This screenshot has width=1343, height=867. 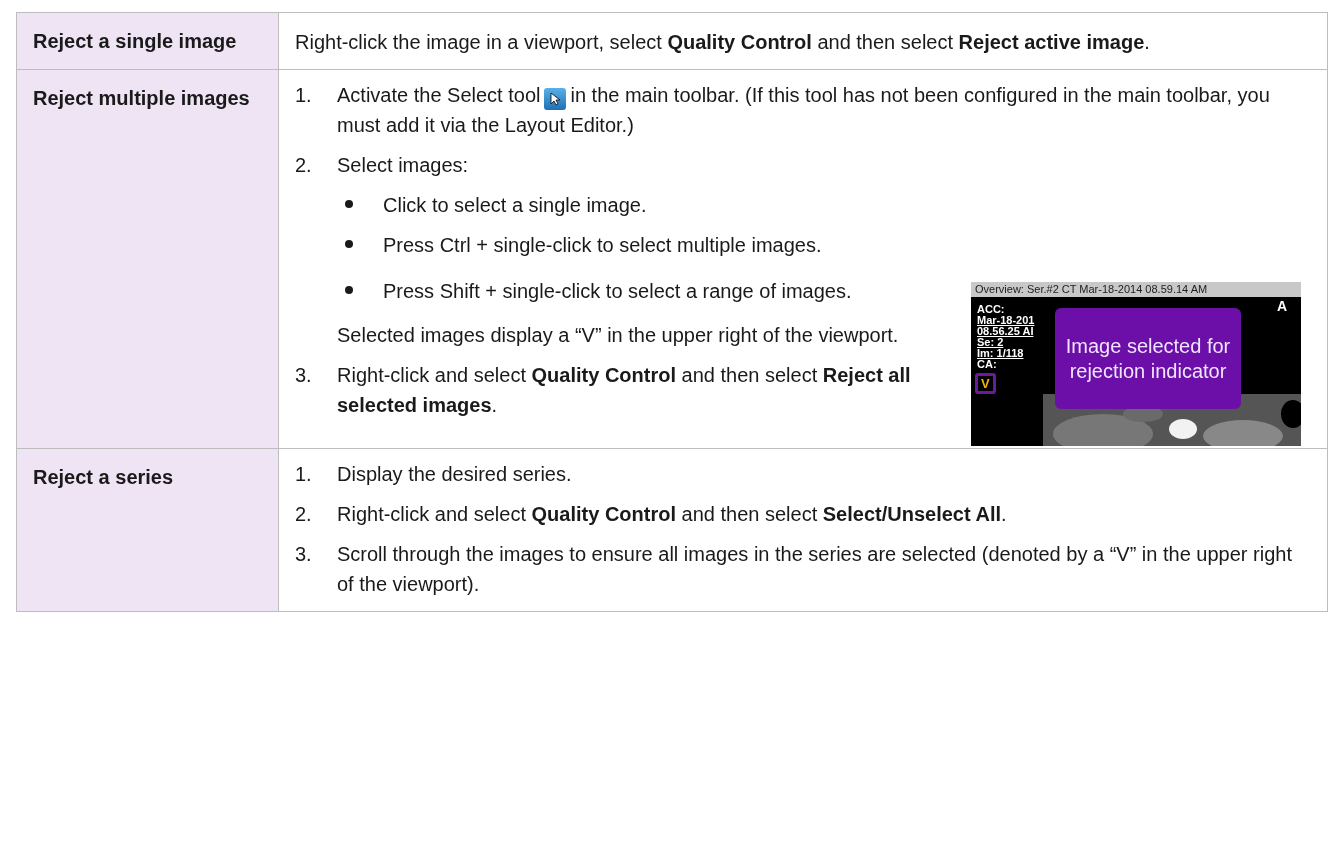 What do you see at coordinates (723, 42) in the screenshot?
I see `row-text: Right-click the image in a viewport, select Quality Control and then select Reject active image.` at bounding box center [723, 42].